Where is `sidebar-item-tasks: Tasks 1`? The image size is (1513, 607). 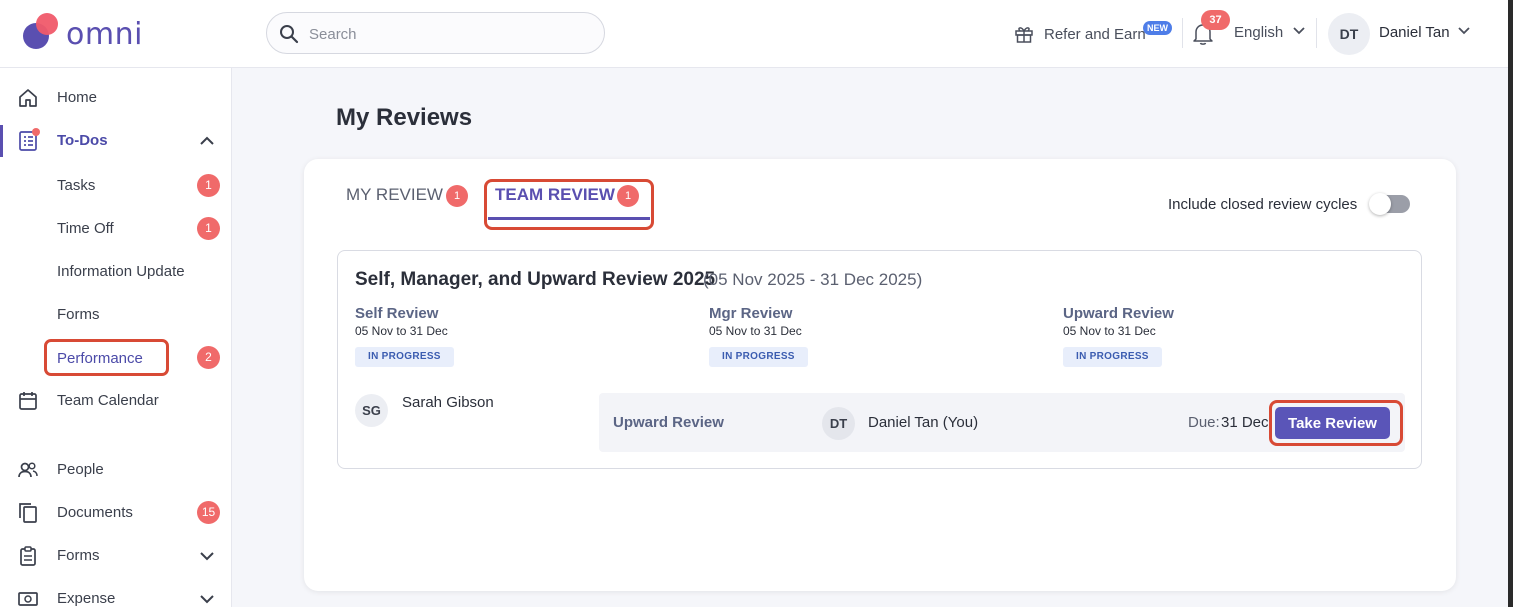
sidebar-item-tasks: Tasks 1 is located at coordinates (115, 185).